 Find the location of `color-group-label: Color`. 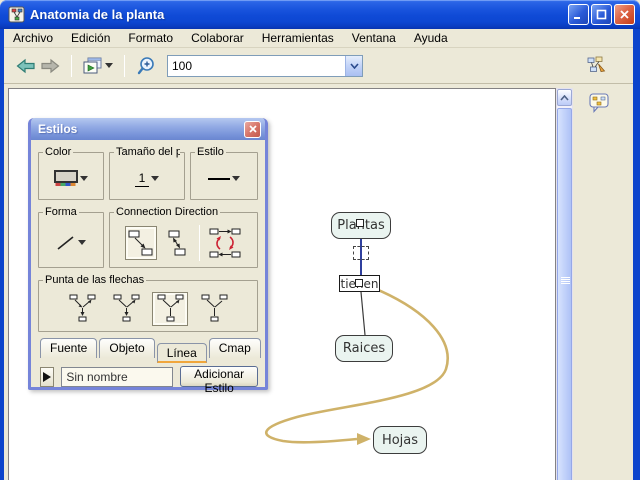

color-group-label: Color is located at coordinates (58, 152).